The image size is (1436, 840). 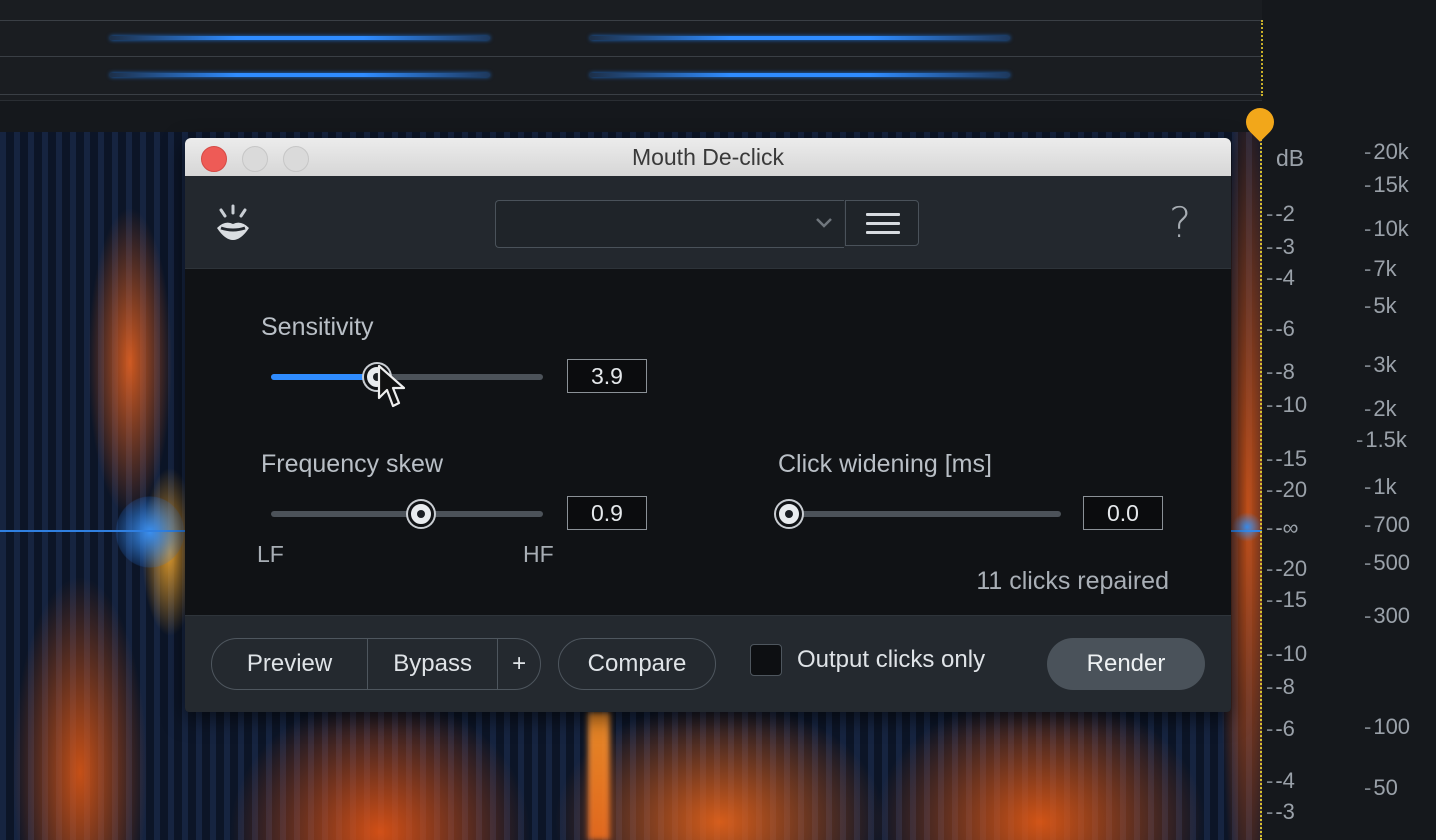 I want to click on preview-bypass-group: Preview Bypass +, so click(x=376, y=664).